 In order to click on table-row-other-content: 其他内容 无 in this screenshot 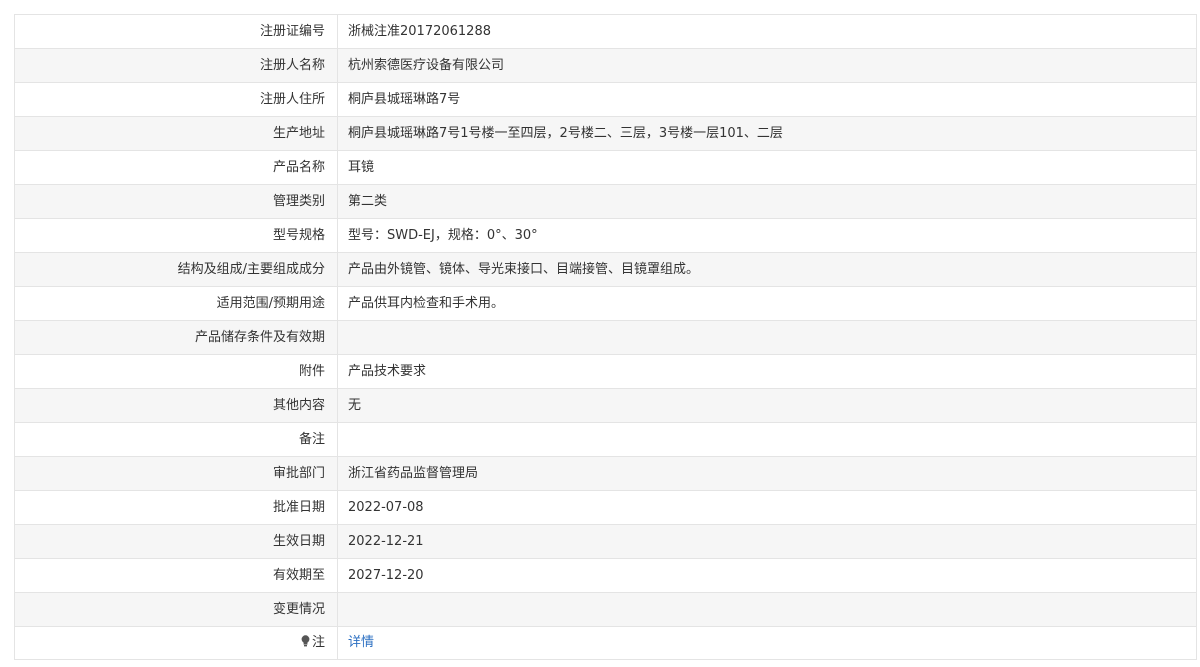, I will do `click(605, 405)`.